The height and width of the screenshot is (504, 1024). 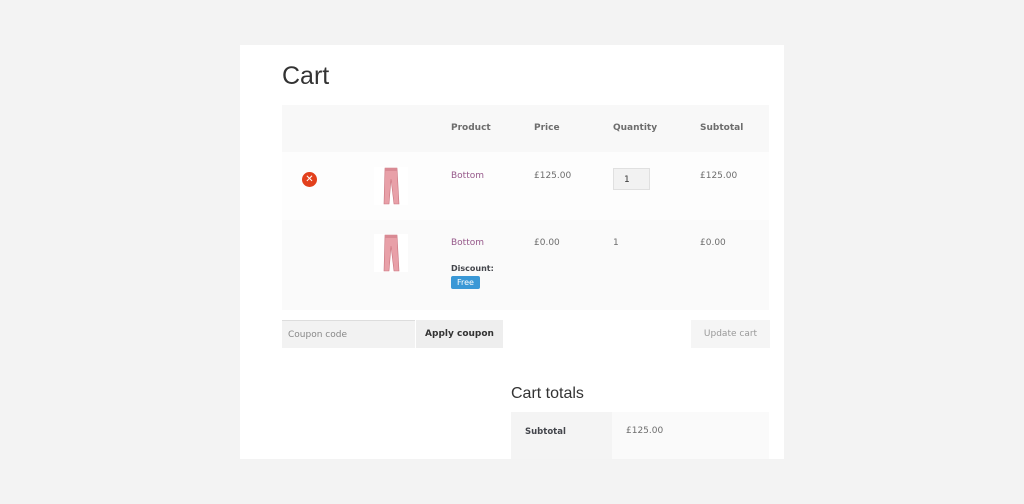 What do you see at coordinates (471, 128) in the screenshot?
I see `header-product: Product` at bounding box center [471, 128].